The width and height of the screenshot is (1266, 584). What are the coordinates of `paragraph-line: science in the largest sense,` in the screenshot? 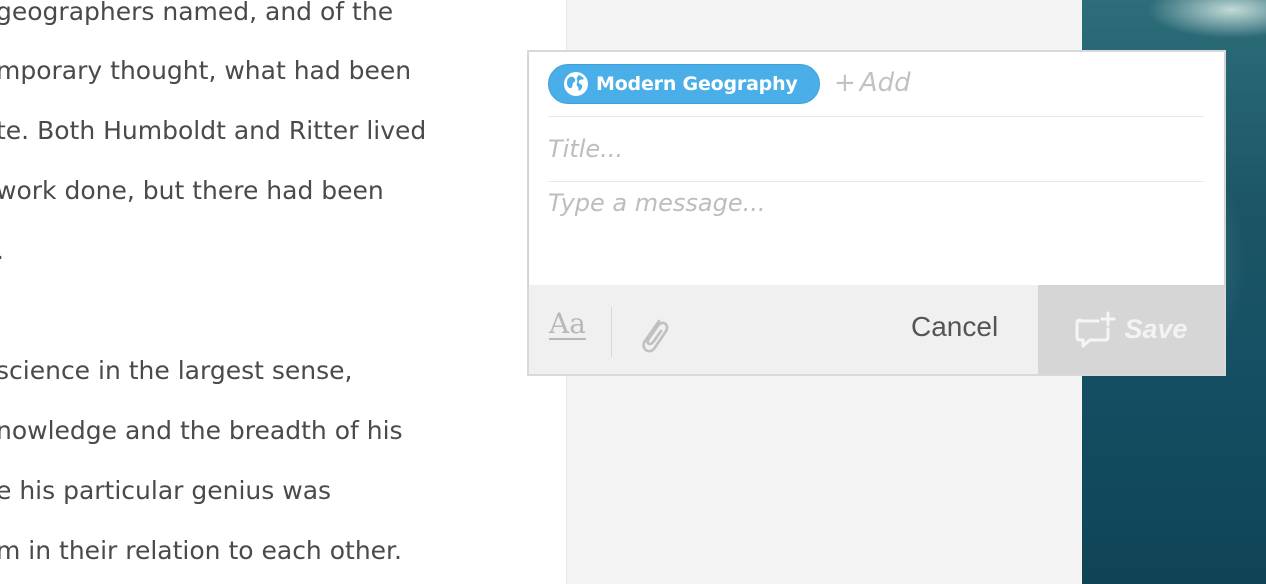 It's located at (176, 370).